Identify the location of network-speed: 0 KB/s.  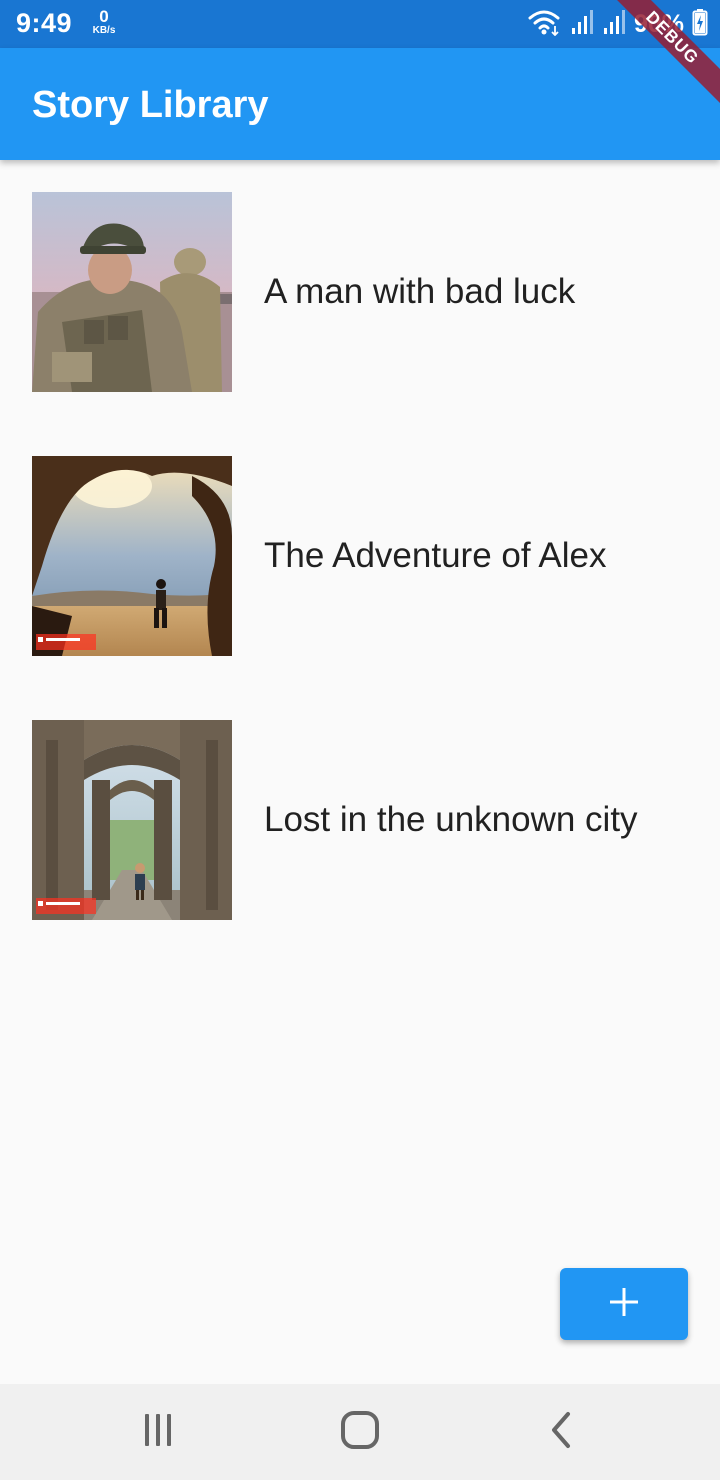
(104, 22).